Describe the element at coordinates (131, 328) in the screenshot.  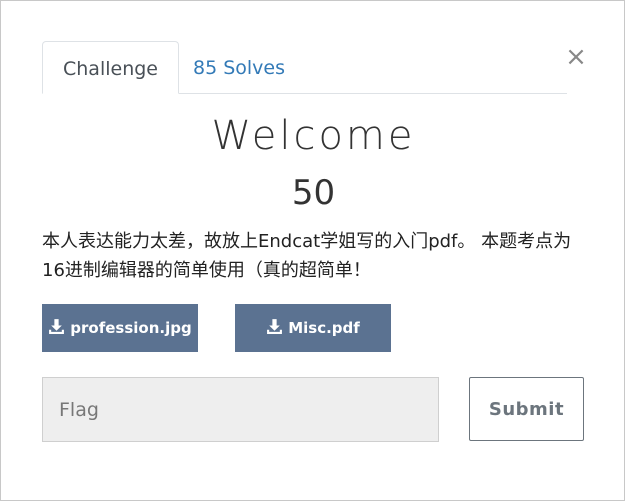
I see `file-label: profession.jpg` at that location.